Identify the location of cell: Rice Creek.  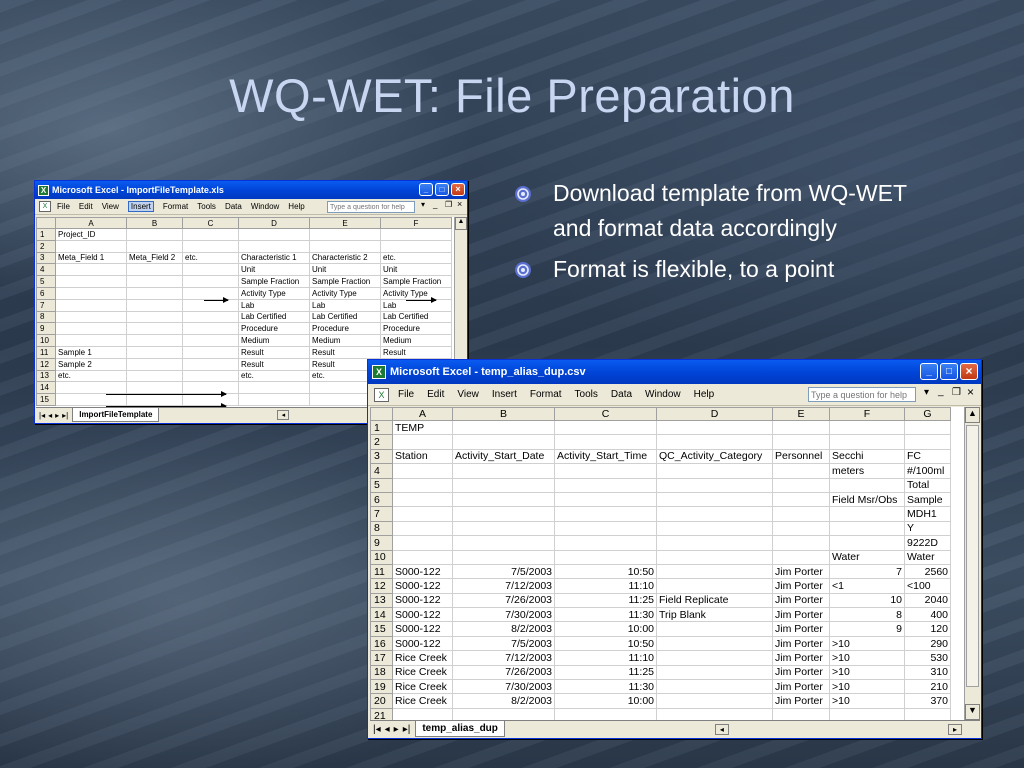
(422, 672).